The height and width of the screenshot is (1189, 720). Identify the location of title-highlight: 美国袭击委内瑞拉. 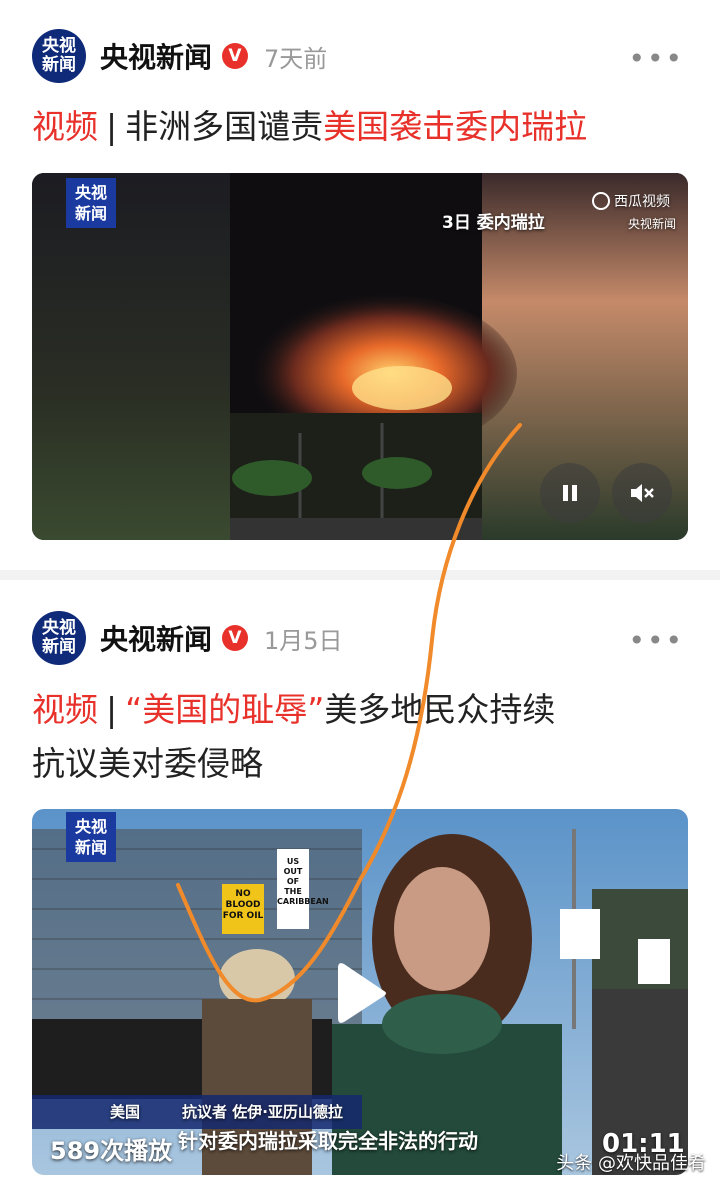
(455, 126).